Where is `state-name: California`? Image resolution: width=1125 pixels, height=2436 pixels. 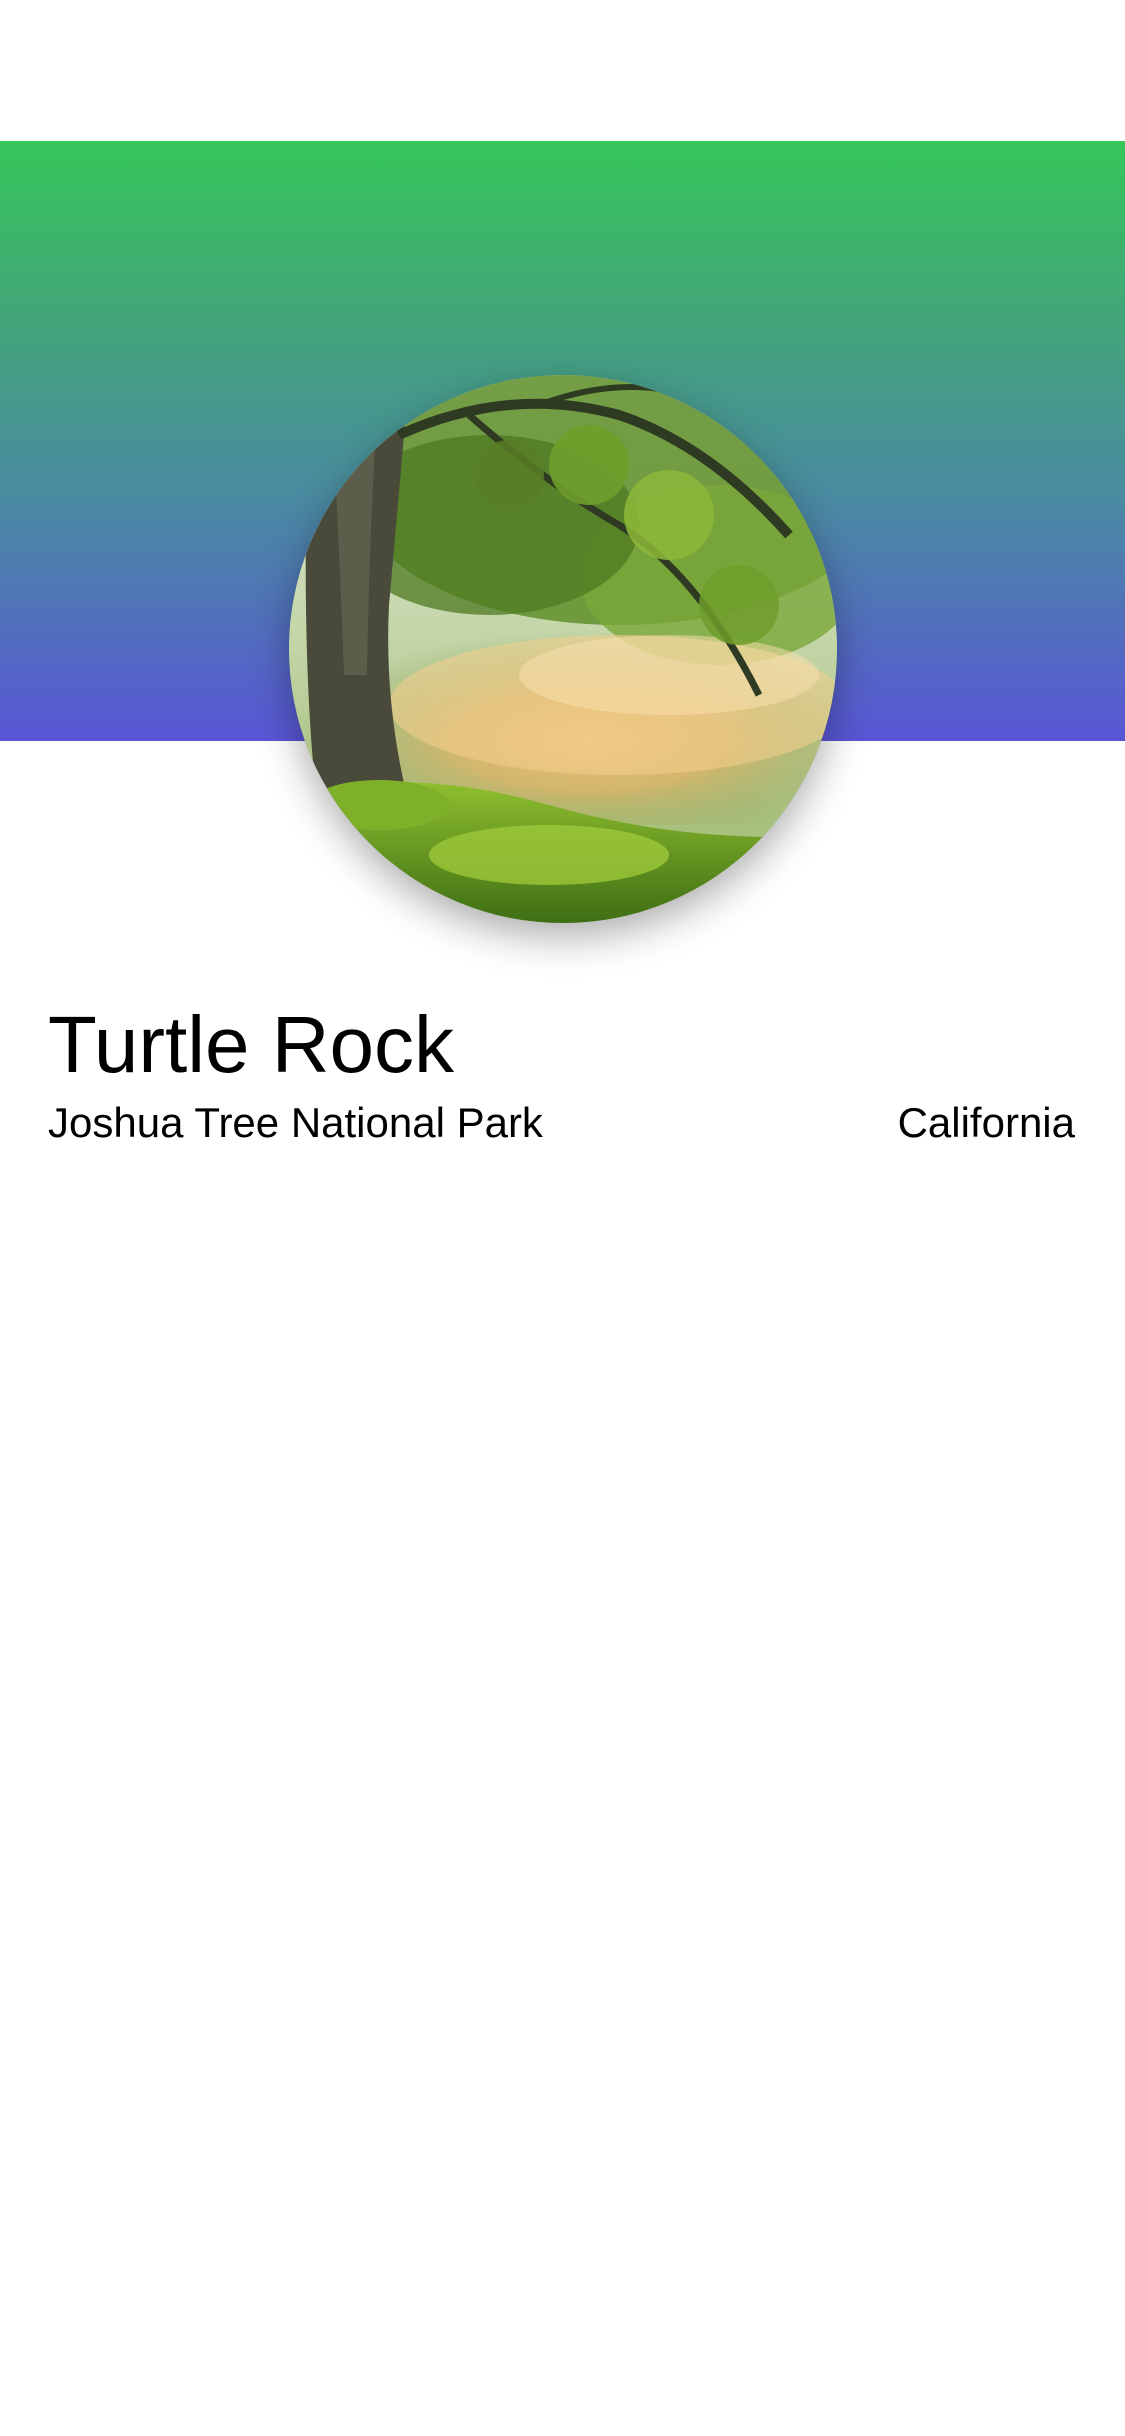
state-name: California is located at coordinates (986, 1122).